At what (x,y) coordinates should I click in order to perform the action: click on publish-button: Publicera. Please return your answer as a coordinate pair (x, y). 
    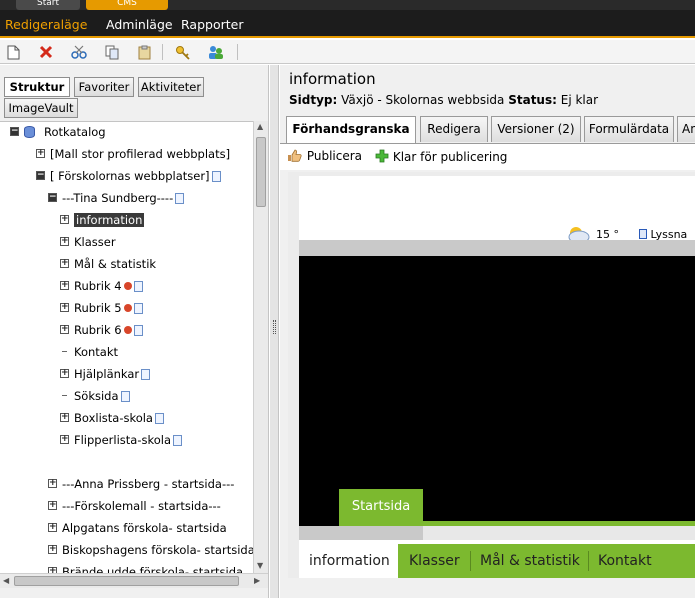
    Looking at the image, I should click on (324, 156).